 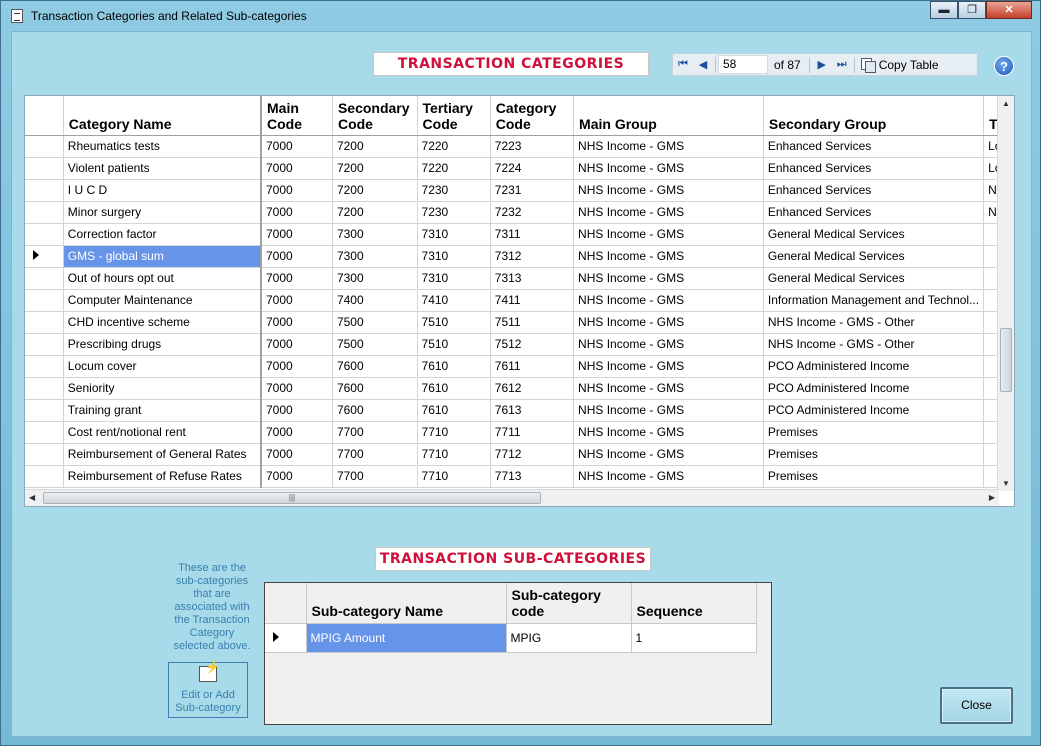 What do you see at coordinates (532, 168) in the screenshot?
I see `table-cell: 7224` at bounding box center [532, 168].